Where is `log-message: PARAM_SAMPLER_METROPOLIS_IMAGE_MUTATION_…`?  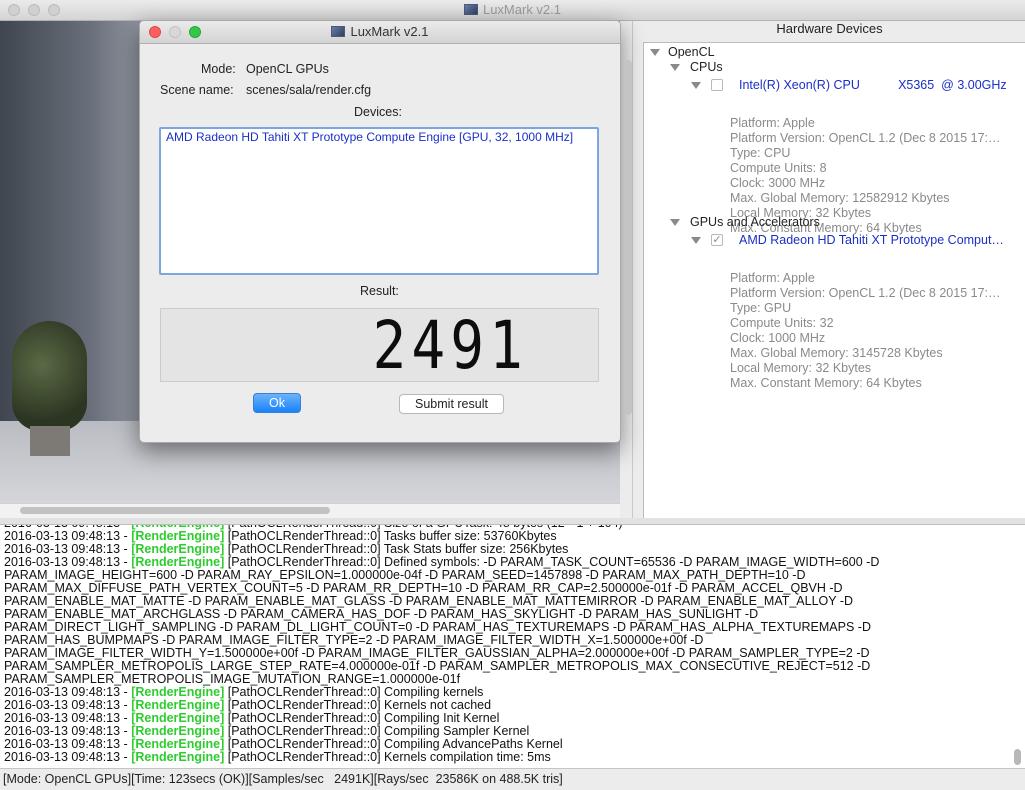
log-message: PARAM_SAMPLER_METROPOLIS_IMAGE_MUTATION_… is located at coordinates (232, 679).